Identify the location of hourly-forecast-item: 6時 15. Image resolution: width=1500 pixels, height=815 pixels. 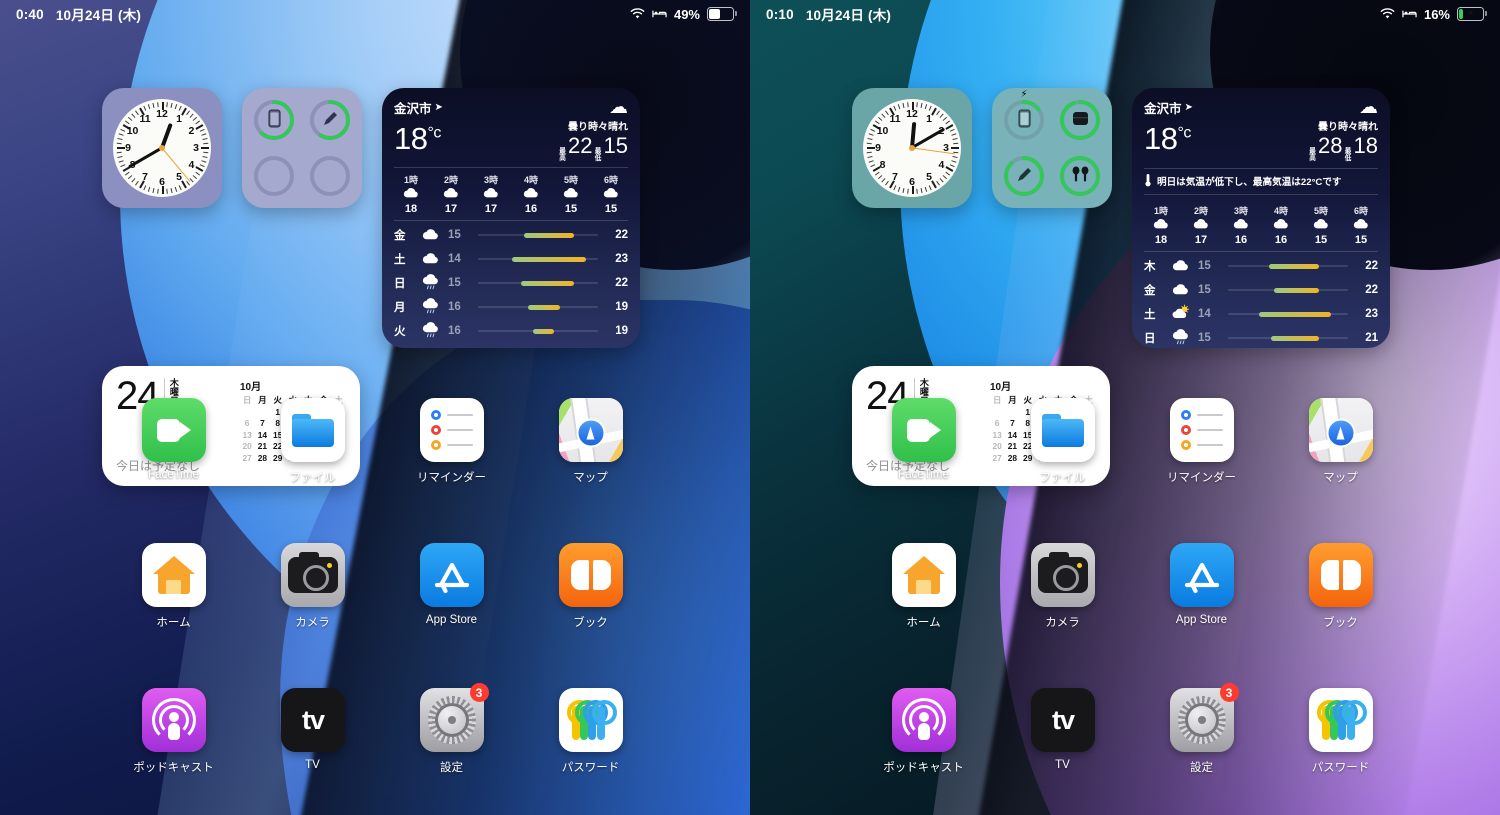
(611, 194).